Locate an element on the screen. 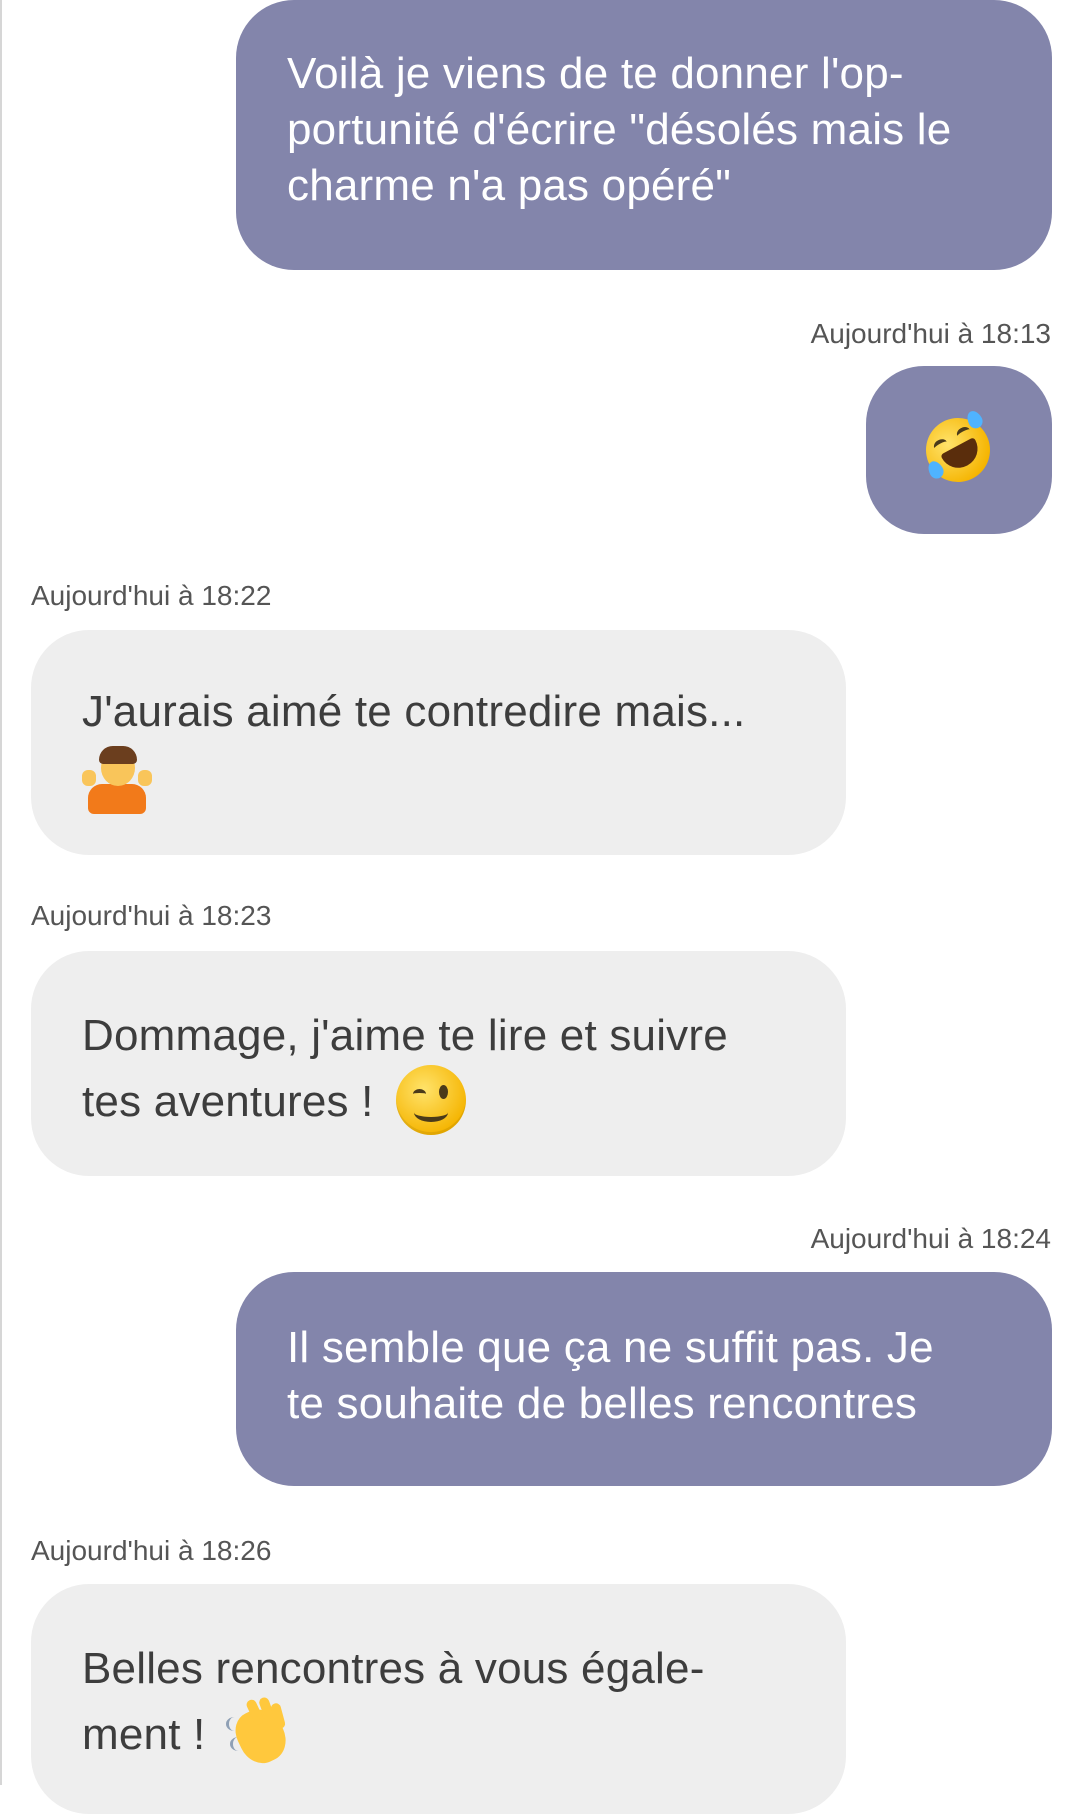 This screenshot has width=1080, height=1814. waving-hand-icon is located at coordinates (260, 1733).